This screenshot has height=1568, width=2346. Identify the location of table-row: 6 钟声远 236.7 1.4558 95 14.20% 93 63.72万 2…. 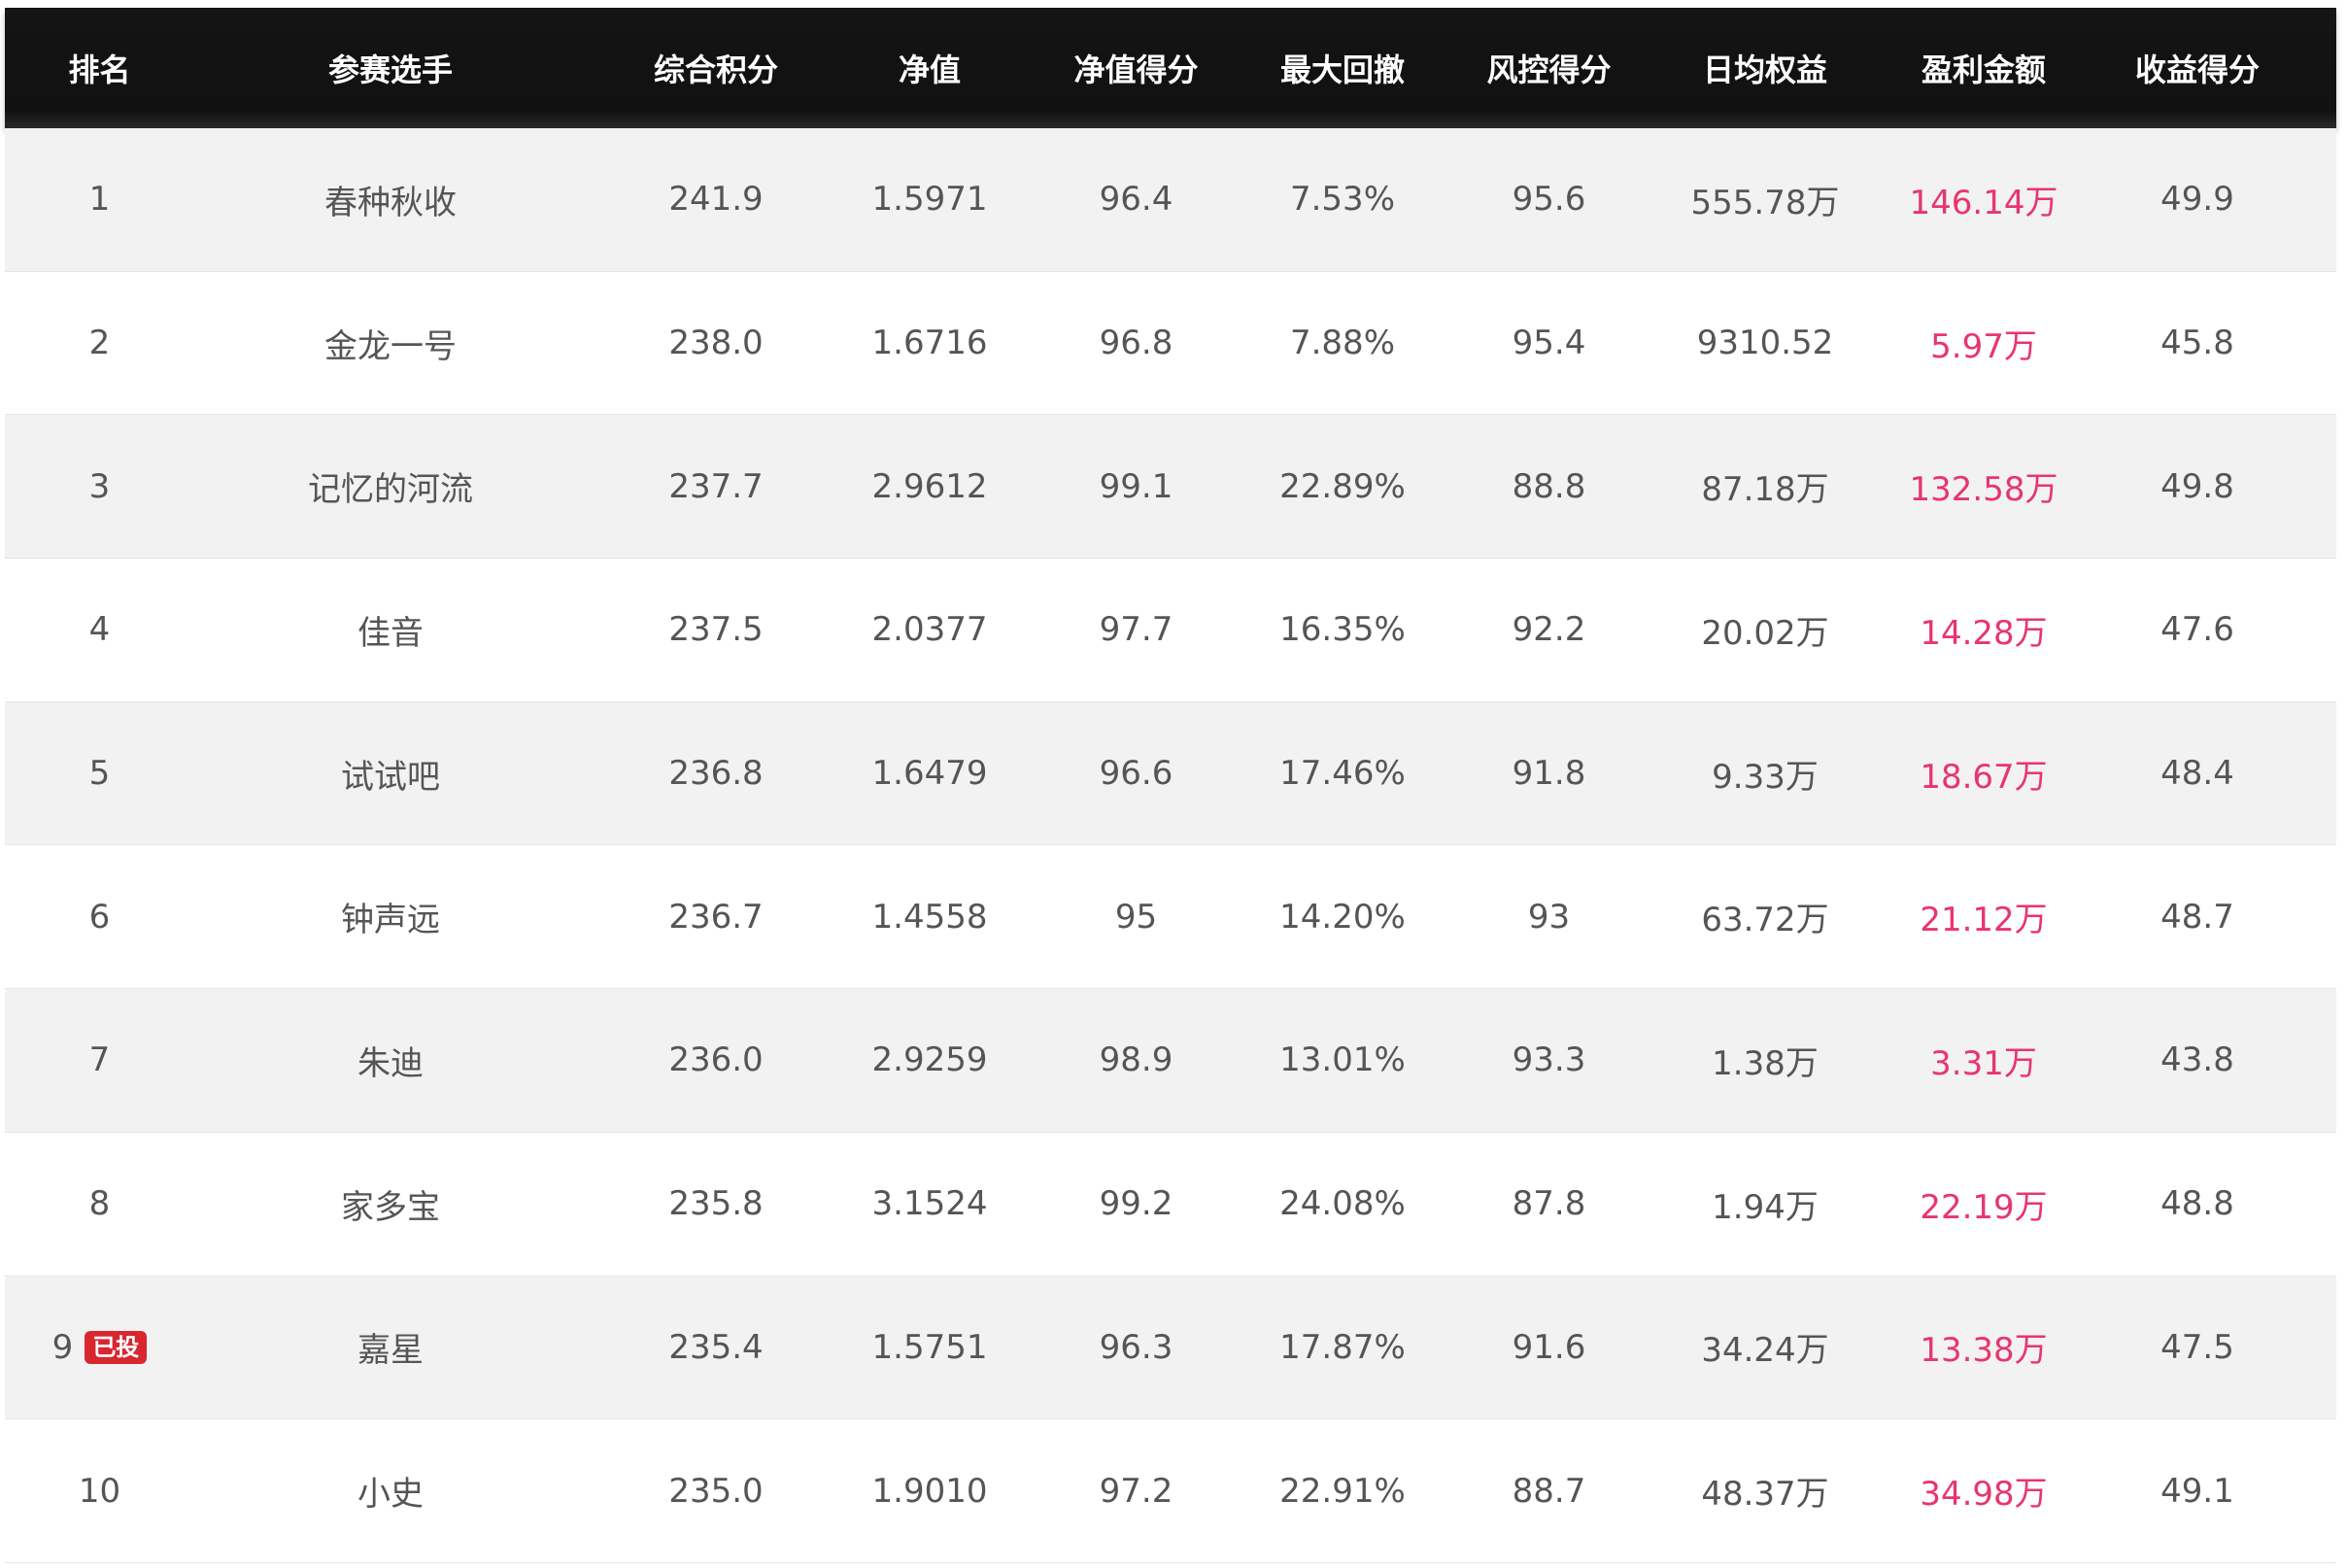
(1170, 917).